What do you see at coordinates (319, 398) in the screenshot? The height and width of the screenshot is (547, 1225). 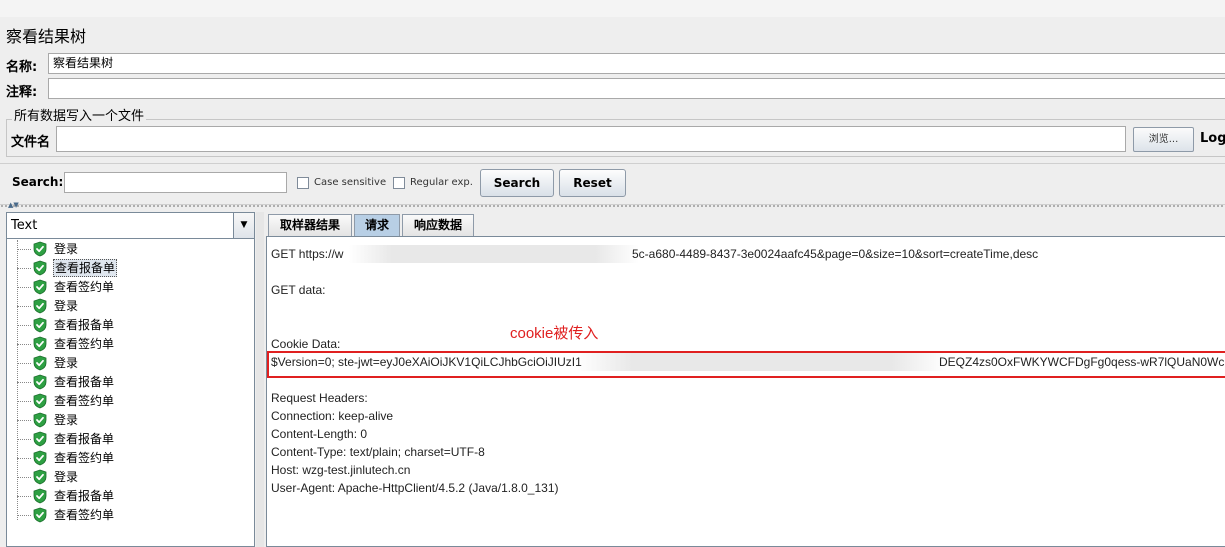 I see `request-headers-label: Request Headers:` at bounding box center [319, 398].